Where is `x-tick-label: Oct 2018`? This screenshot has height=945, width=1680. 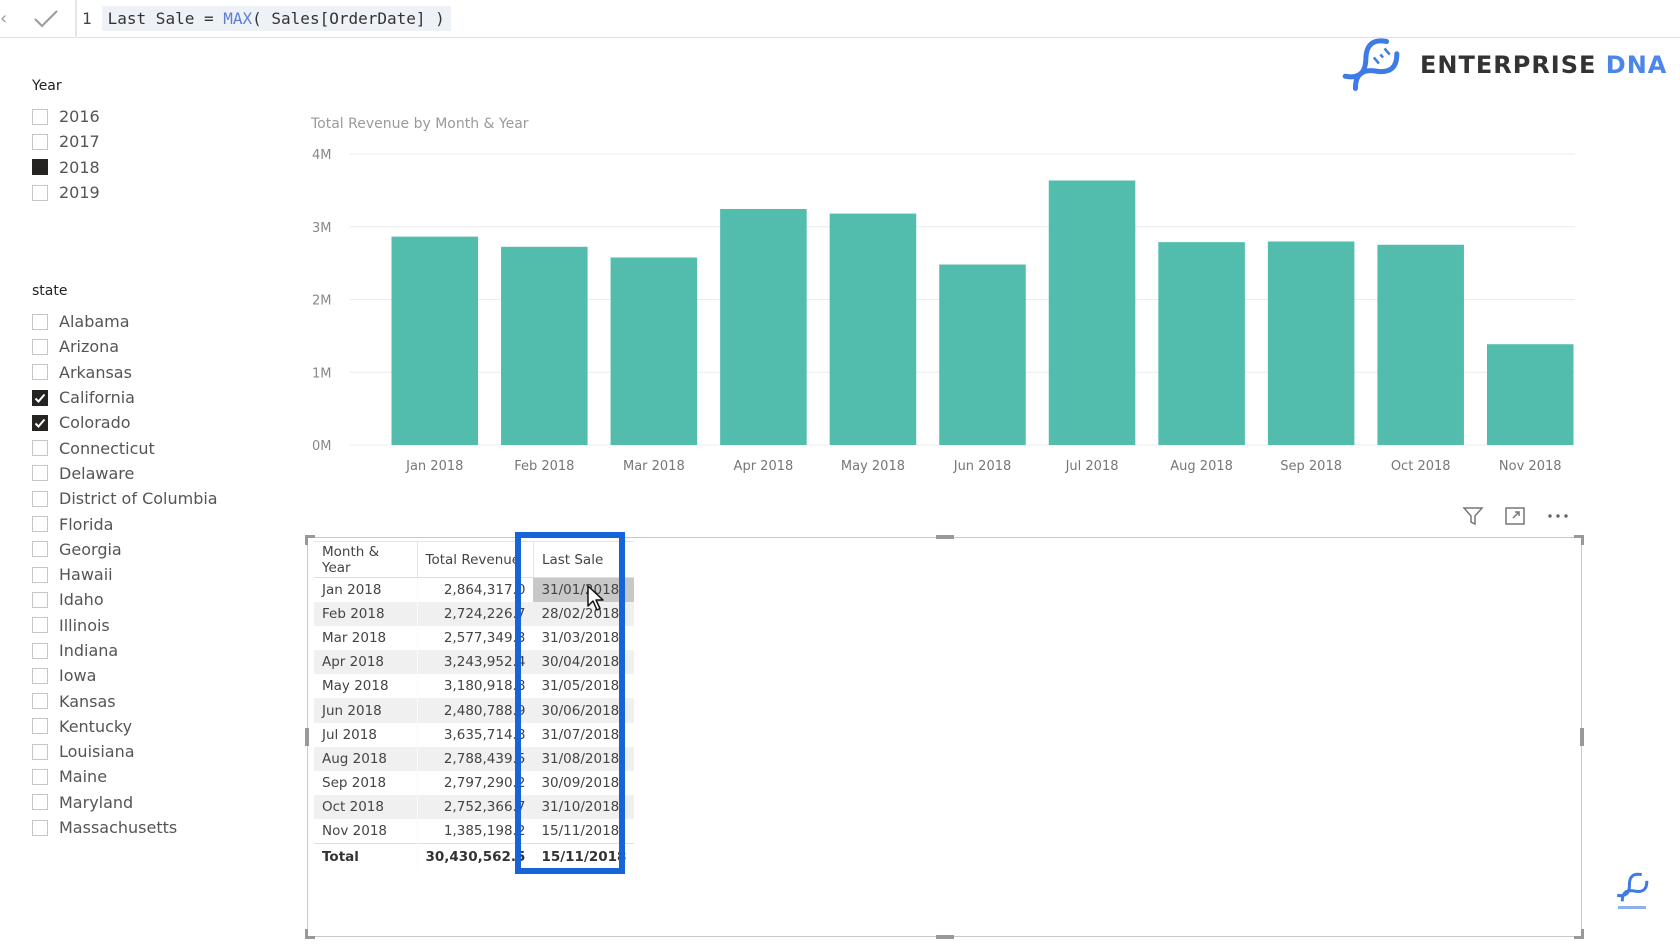 x-tick-label: Oct 2018 is located at coordinates (1421, 466).